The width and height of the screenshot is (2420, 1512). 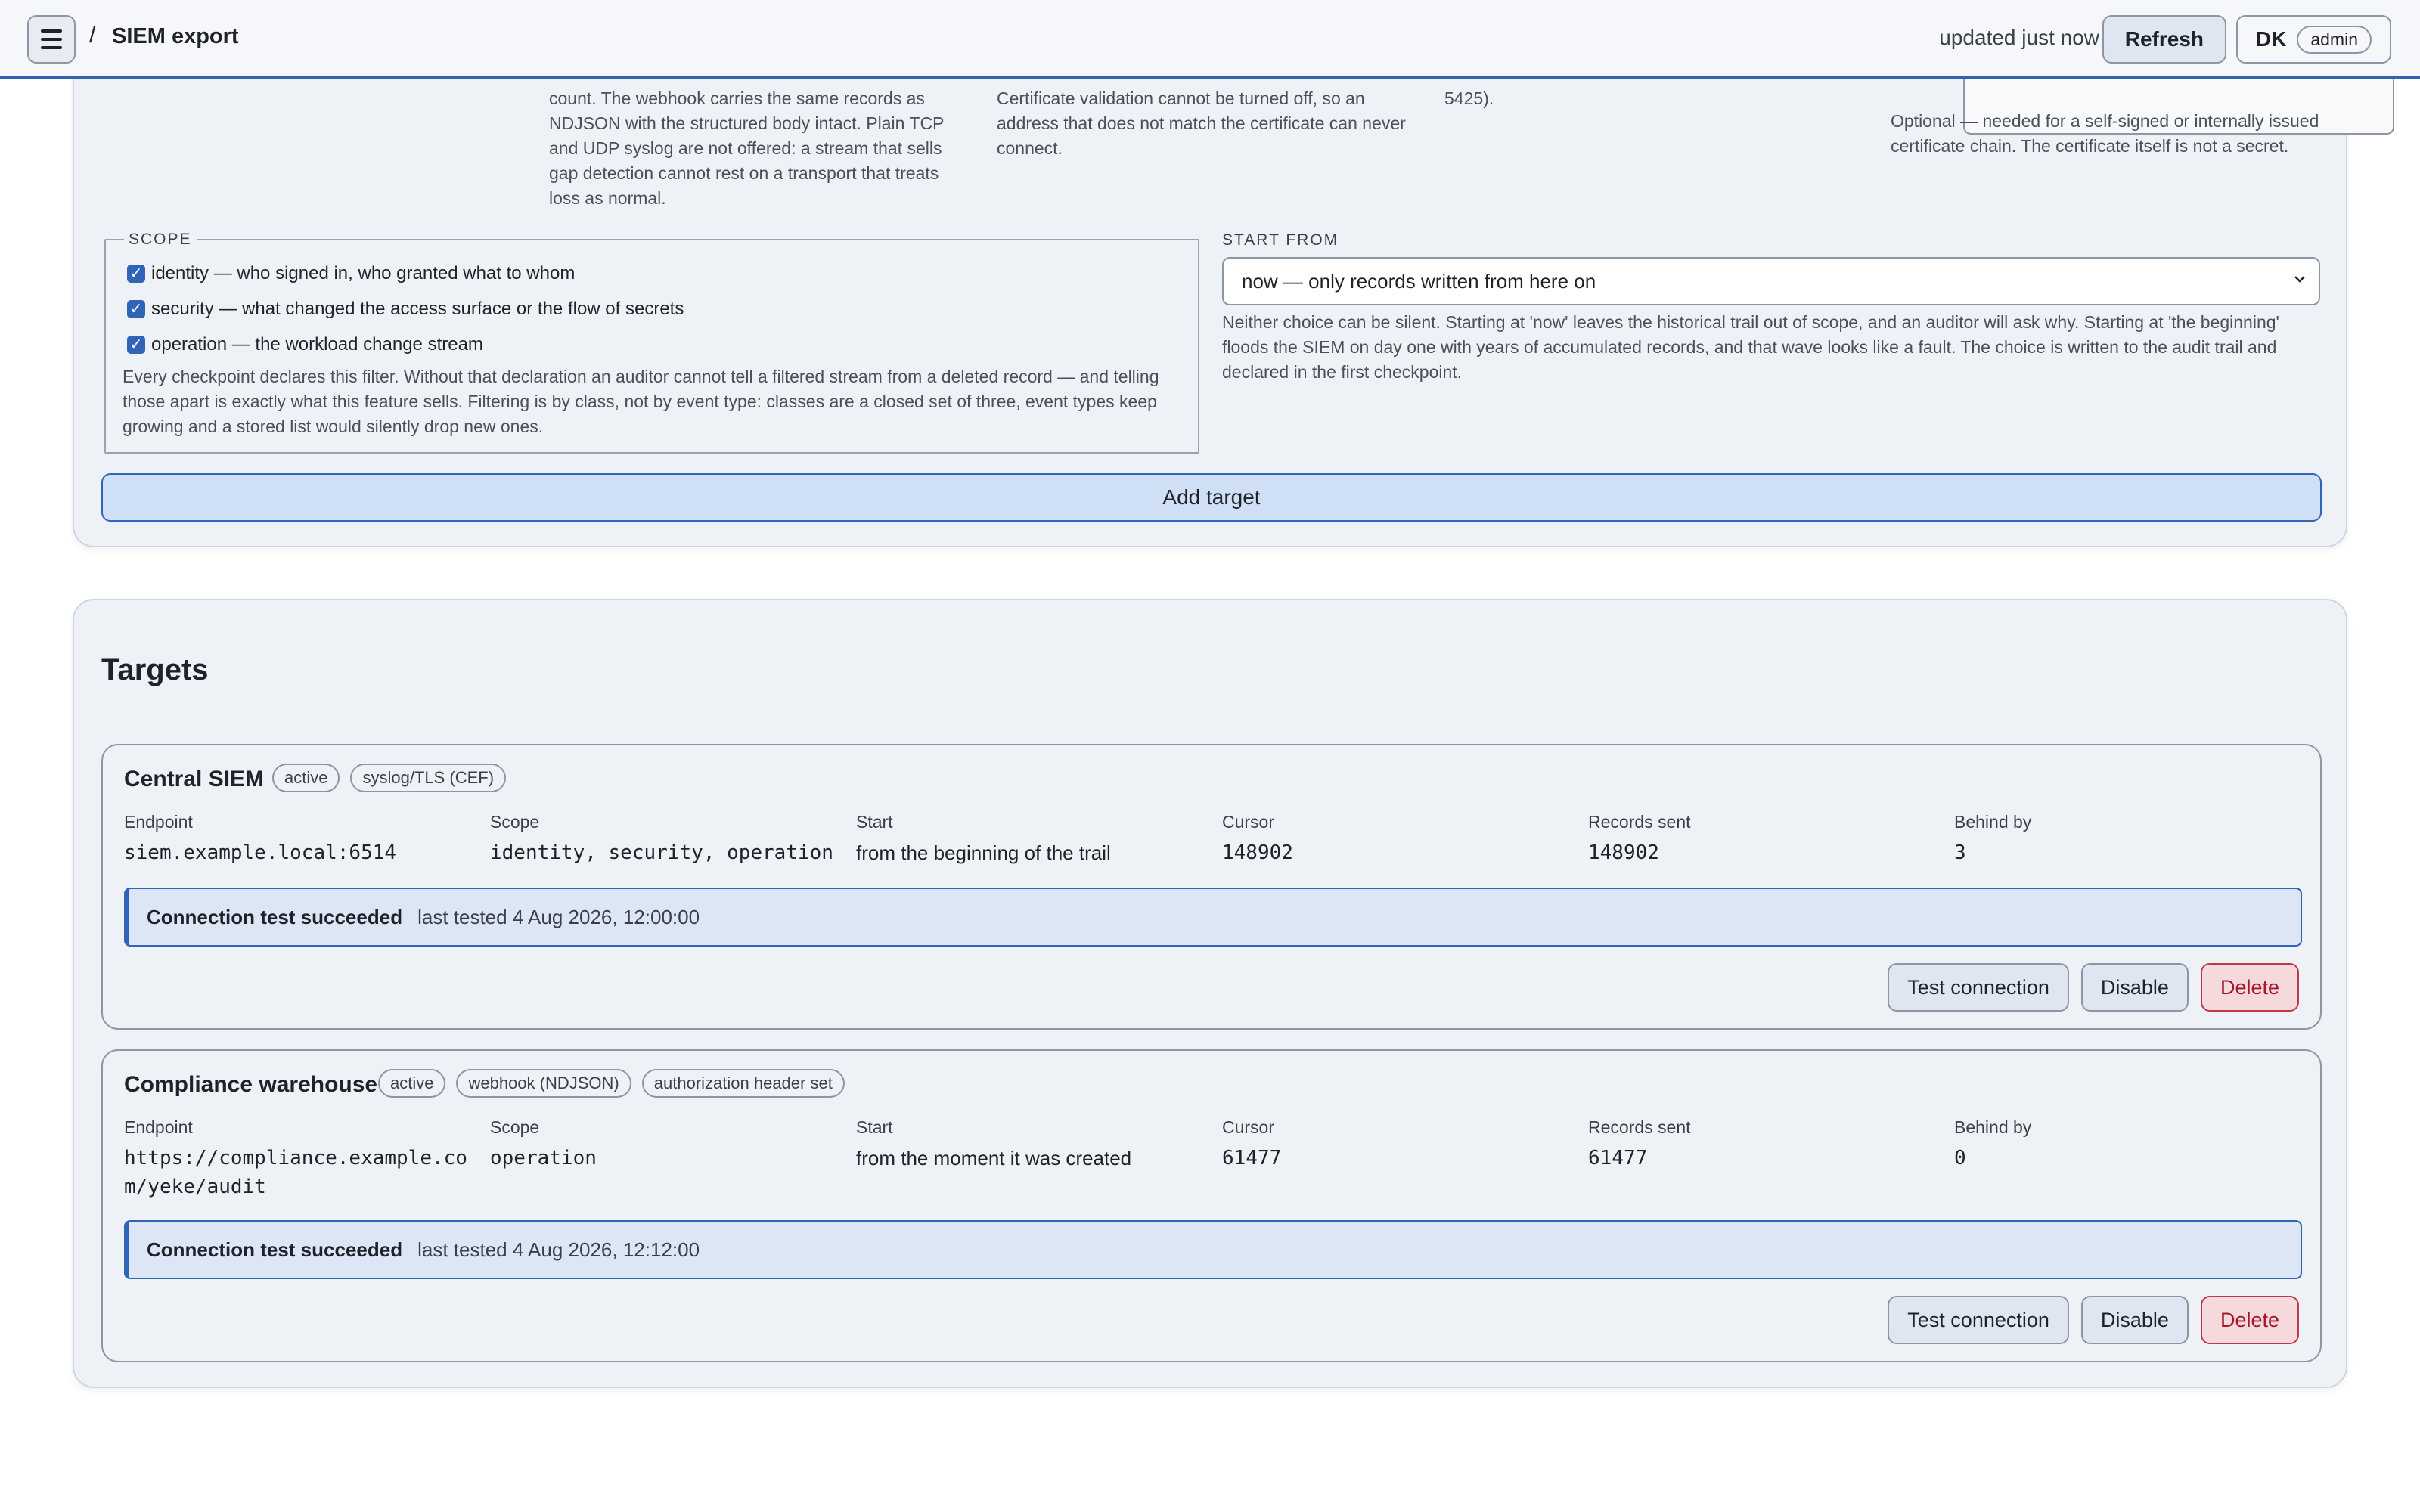 I want to click on target-badges: active syslog/TLS (CEF), so click(x=389, y=778).